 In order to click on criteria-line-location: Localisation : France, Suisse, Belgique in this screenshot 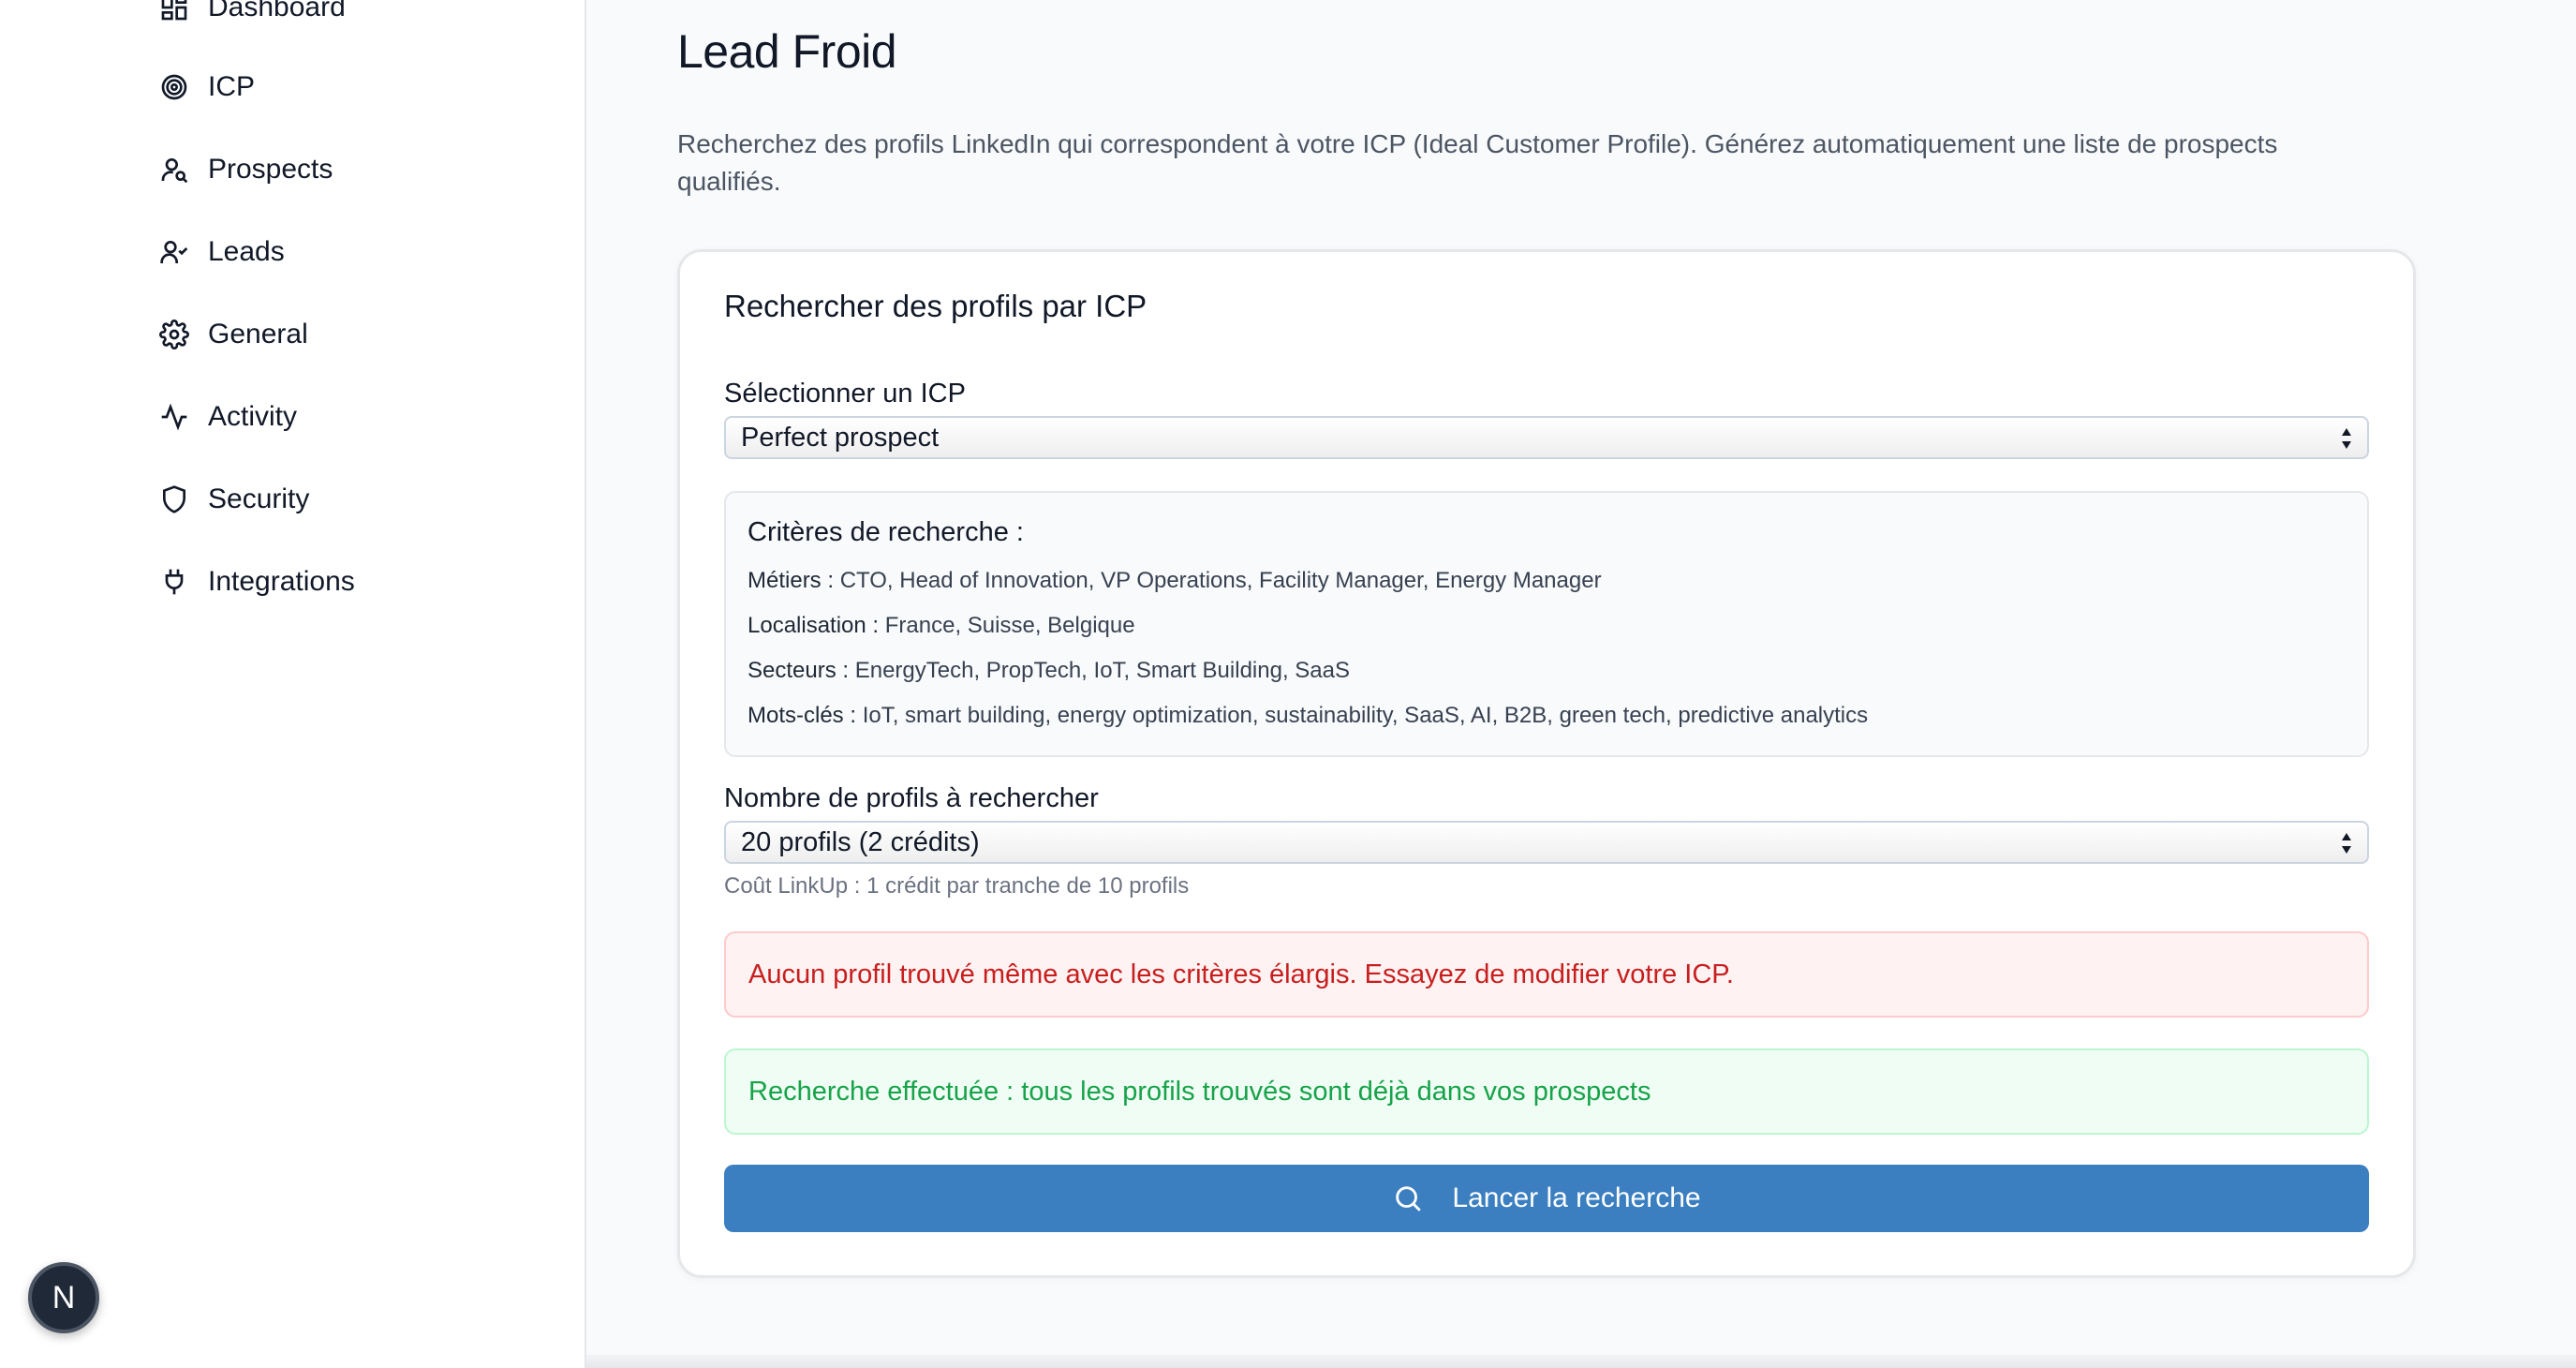, I will do `click(942, 626)`.